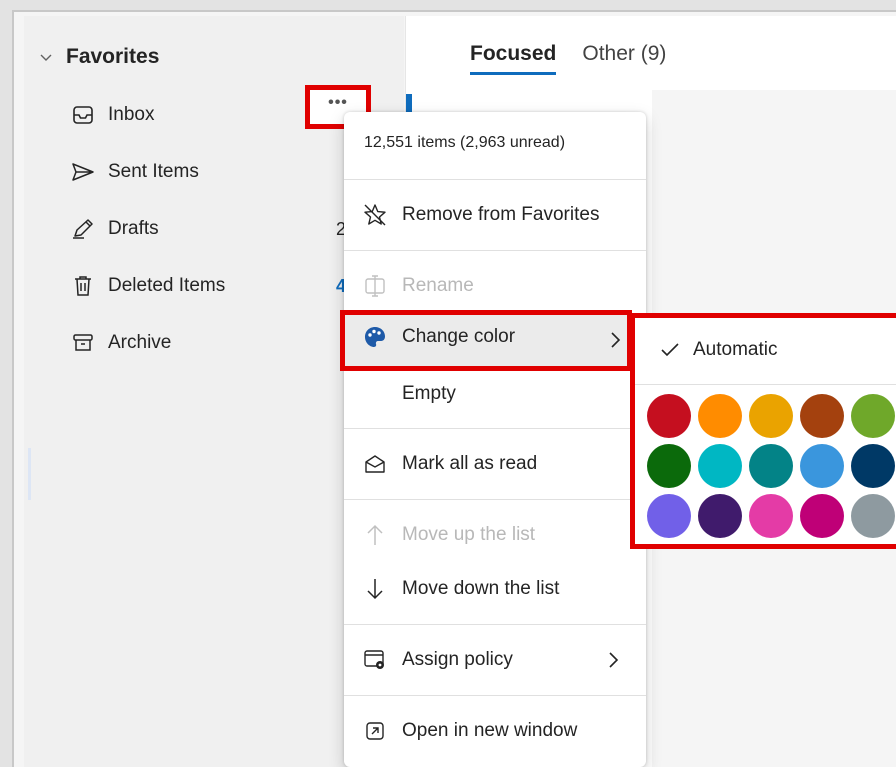  What do you see at coordinates (375, 215) in the screenshot?
I see `star-off-icon` at bounding box center [375, 215].